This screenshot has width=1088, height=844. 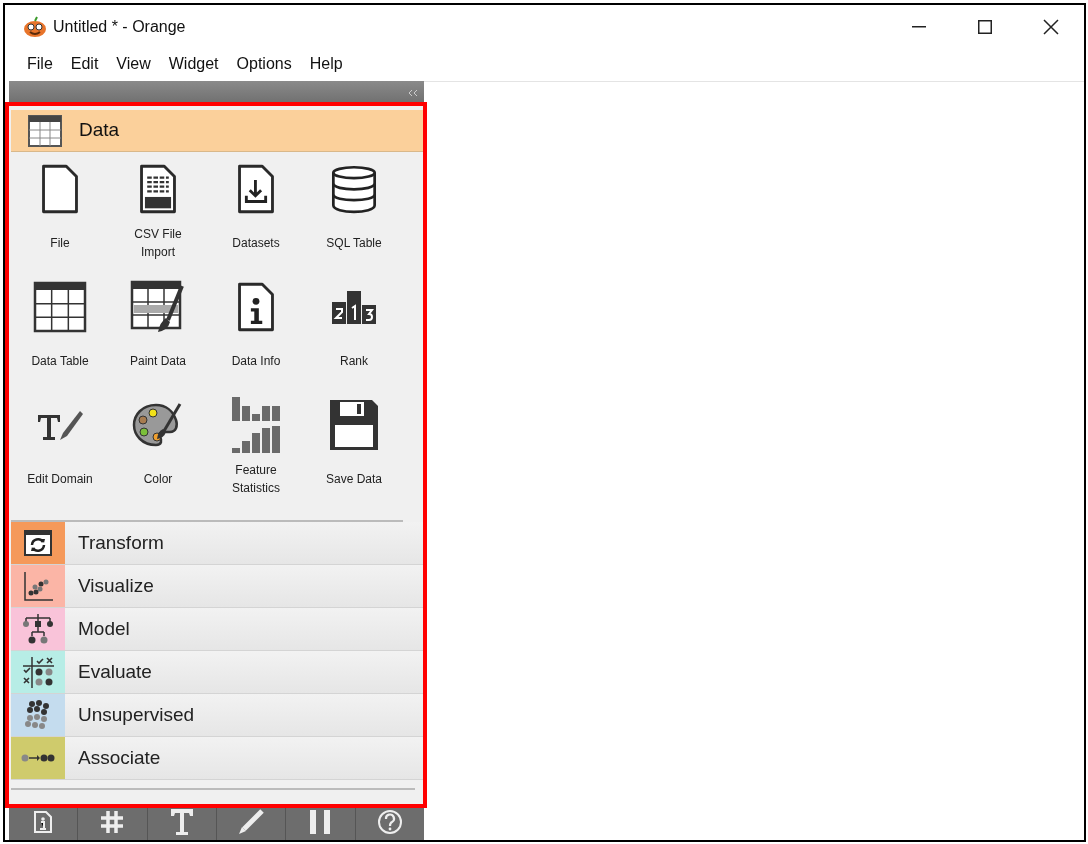 I want to click on widget-button: Edit Domain, so click(x=60, y=453).